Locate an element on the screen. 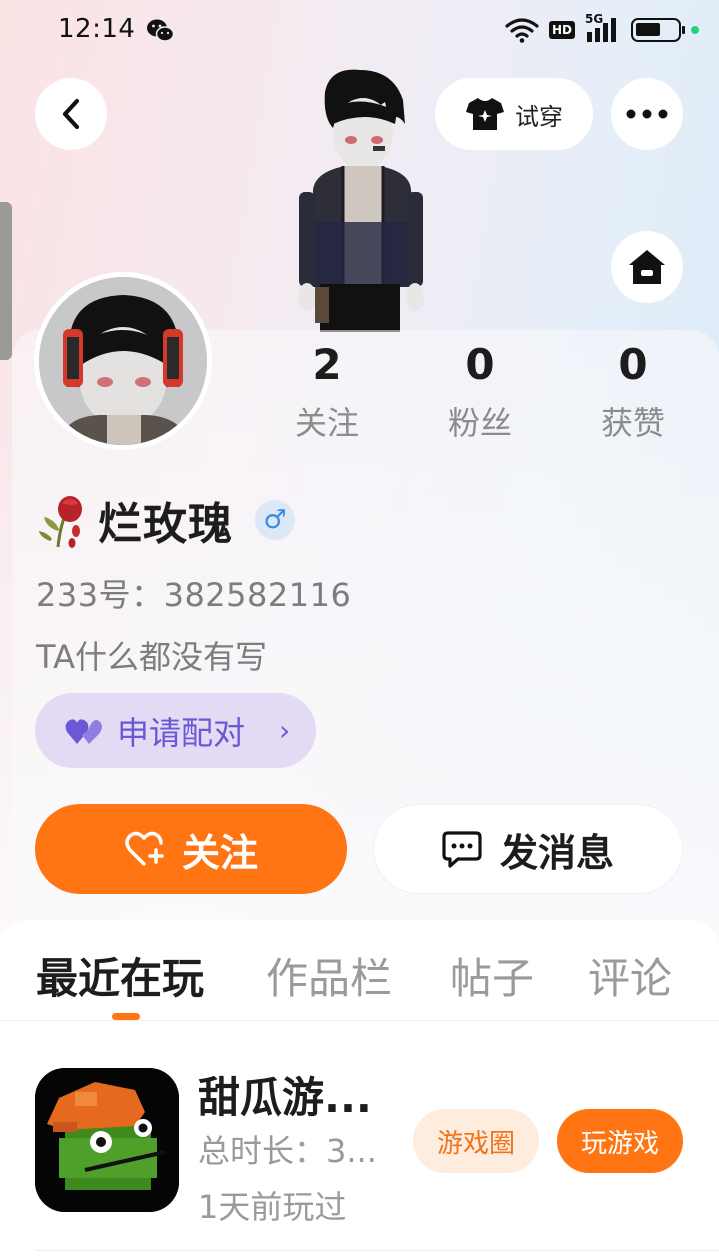 The image size is (719, 1258). shirt-icon is located at coordinates (485, 114).